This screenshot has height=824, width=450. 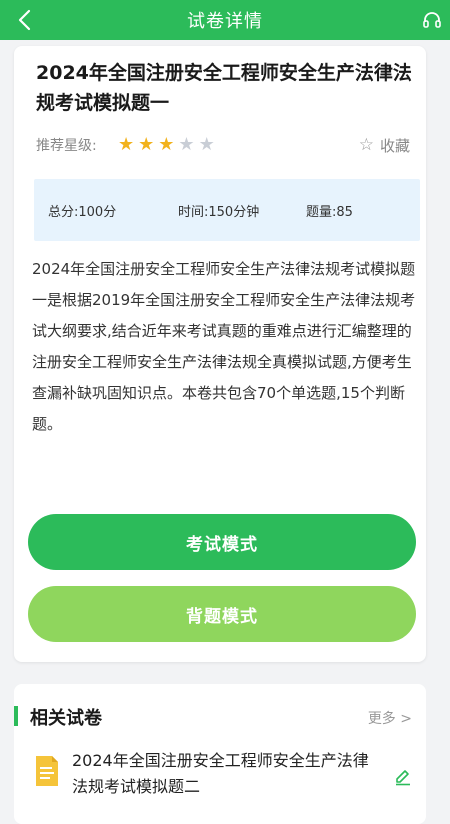 What do you see at coordinates (16, 716) in the screenshot?
I see `section-accent-bar` at bounding box center [16, 716].